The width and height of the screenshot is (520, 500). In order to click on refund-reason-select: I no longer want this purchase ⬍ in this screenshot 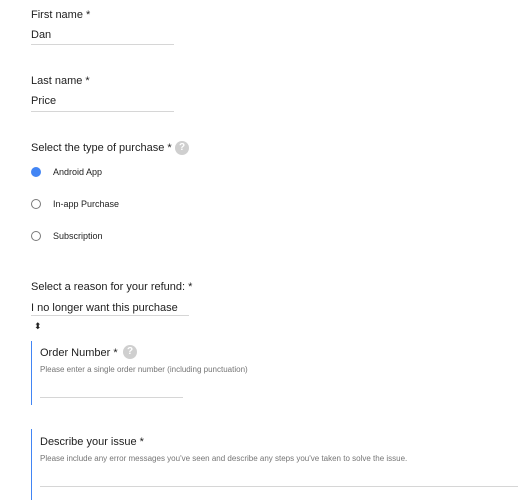, I will do `click(110, 314)`.